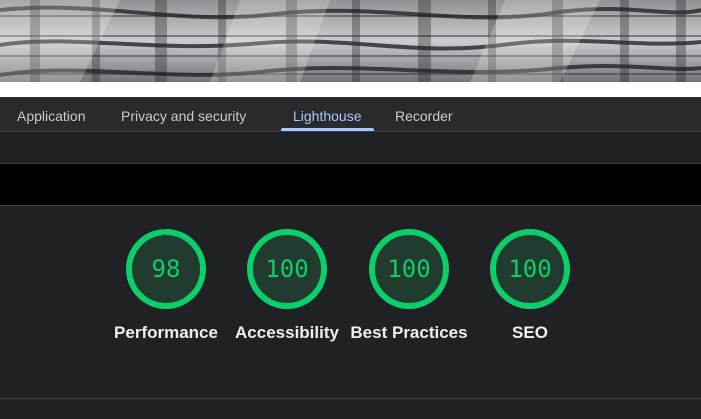  I want to click on report-bottom-area, so click(350, 409).